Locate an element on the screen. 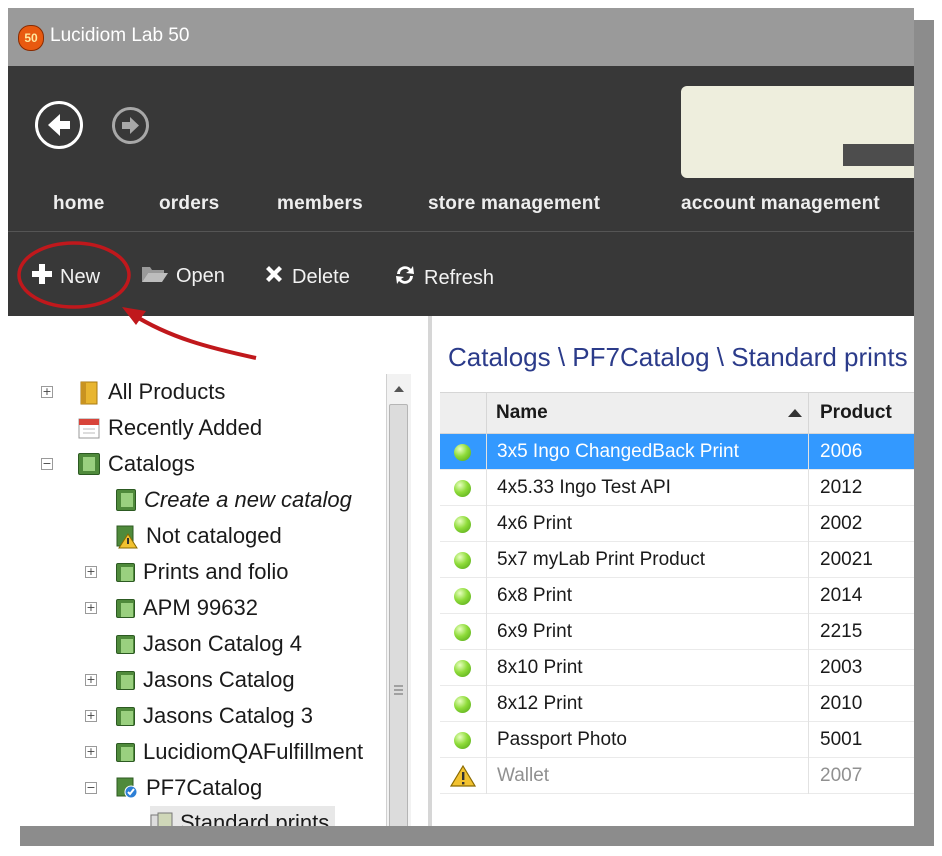 The image size is (942, 856). tree-label: Prints and folio is located at coordinates (216, 571).